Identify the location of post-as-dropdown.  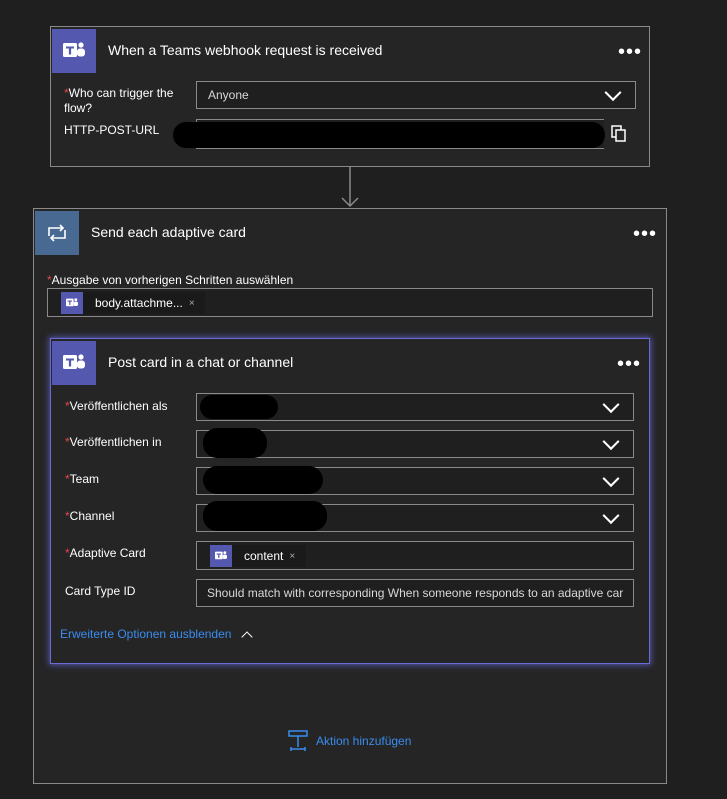
(415, 407).